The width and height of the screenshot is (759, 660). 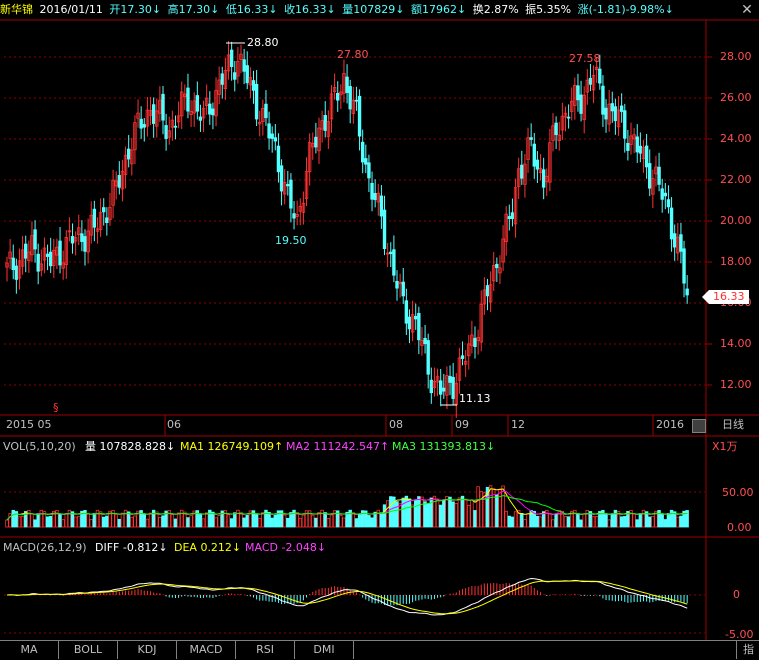 I want to click on tab-macd: MACD, so click(x=206, y=650).